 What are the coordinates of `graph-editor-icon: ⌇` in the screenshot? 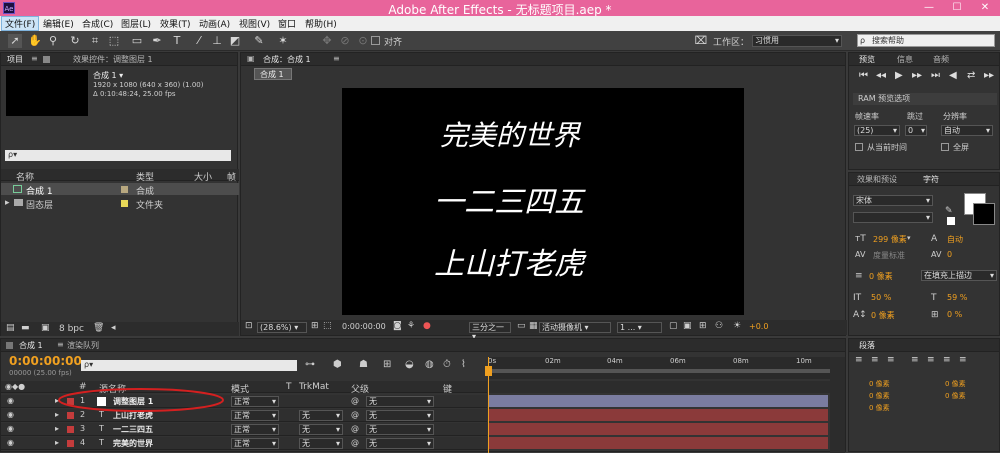 It's located at (463, 364).